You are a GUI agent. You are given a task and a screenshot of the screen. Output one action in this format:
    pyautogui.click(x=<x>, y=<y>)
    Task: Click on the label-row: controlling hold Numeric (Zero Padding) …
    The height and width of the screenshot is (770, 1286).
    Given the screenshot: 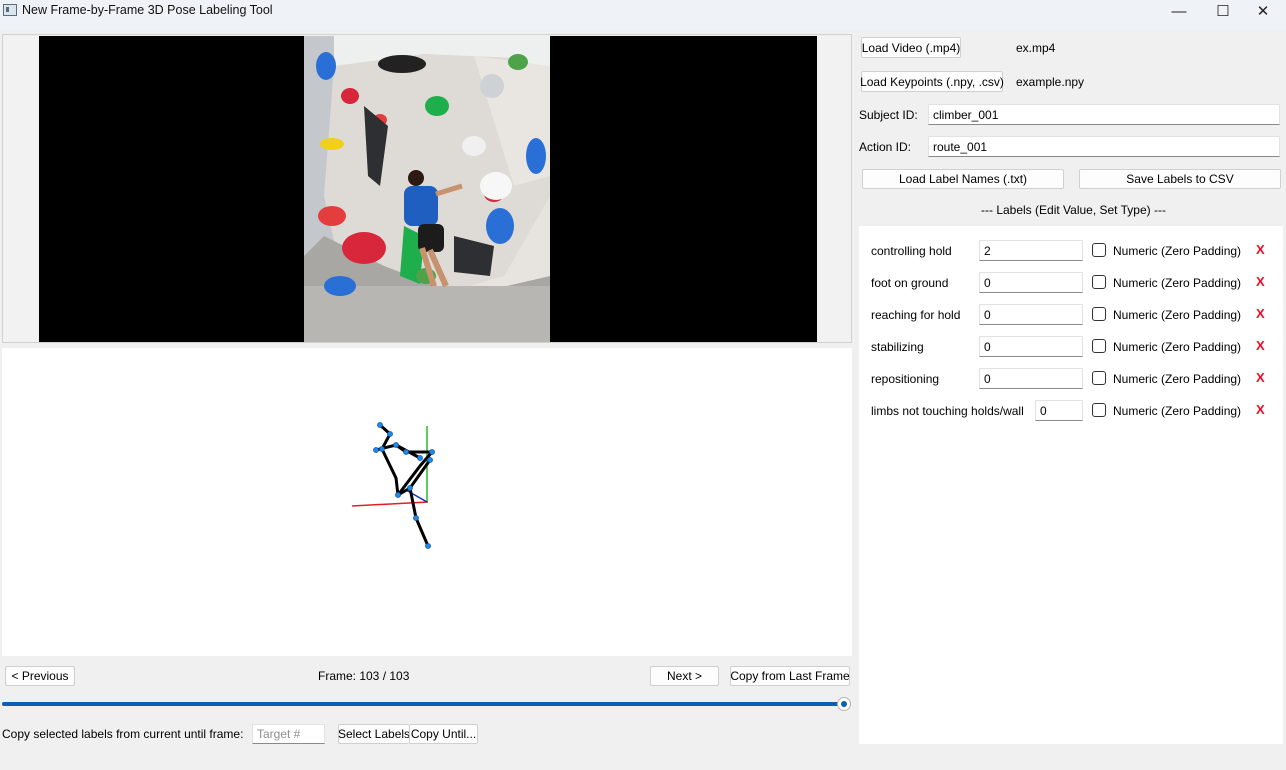 What is the action you would take?
    pyautogui.click(x=1071, y=251)
    